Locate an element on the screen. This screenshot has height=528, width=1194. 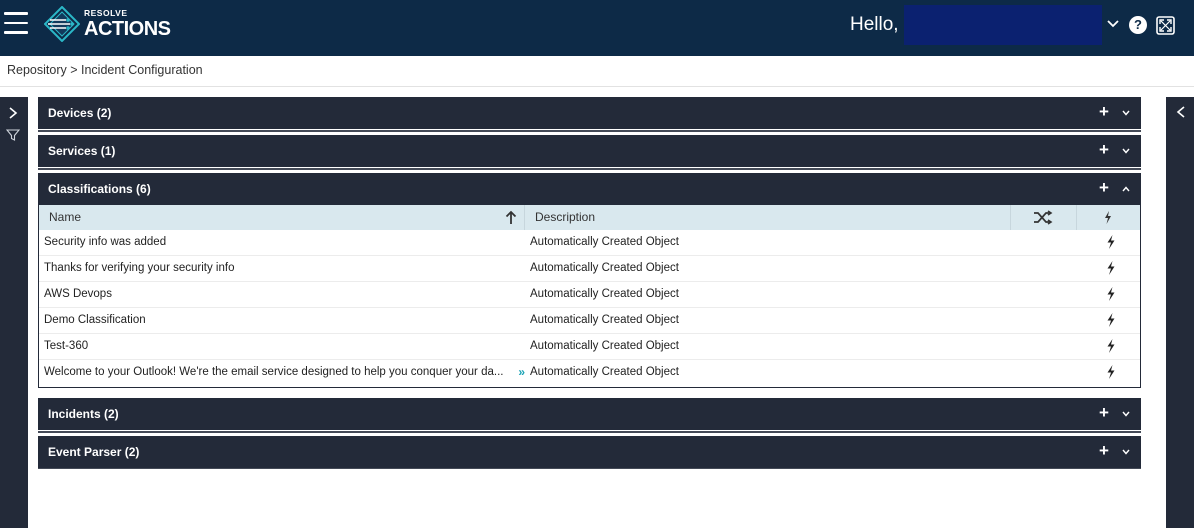
column-header-shuffle is located at coordinates (1044, 217).